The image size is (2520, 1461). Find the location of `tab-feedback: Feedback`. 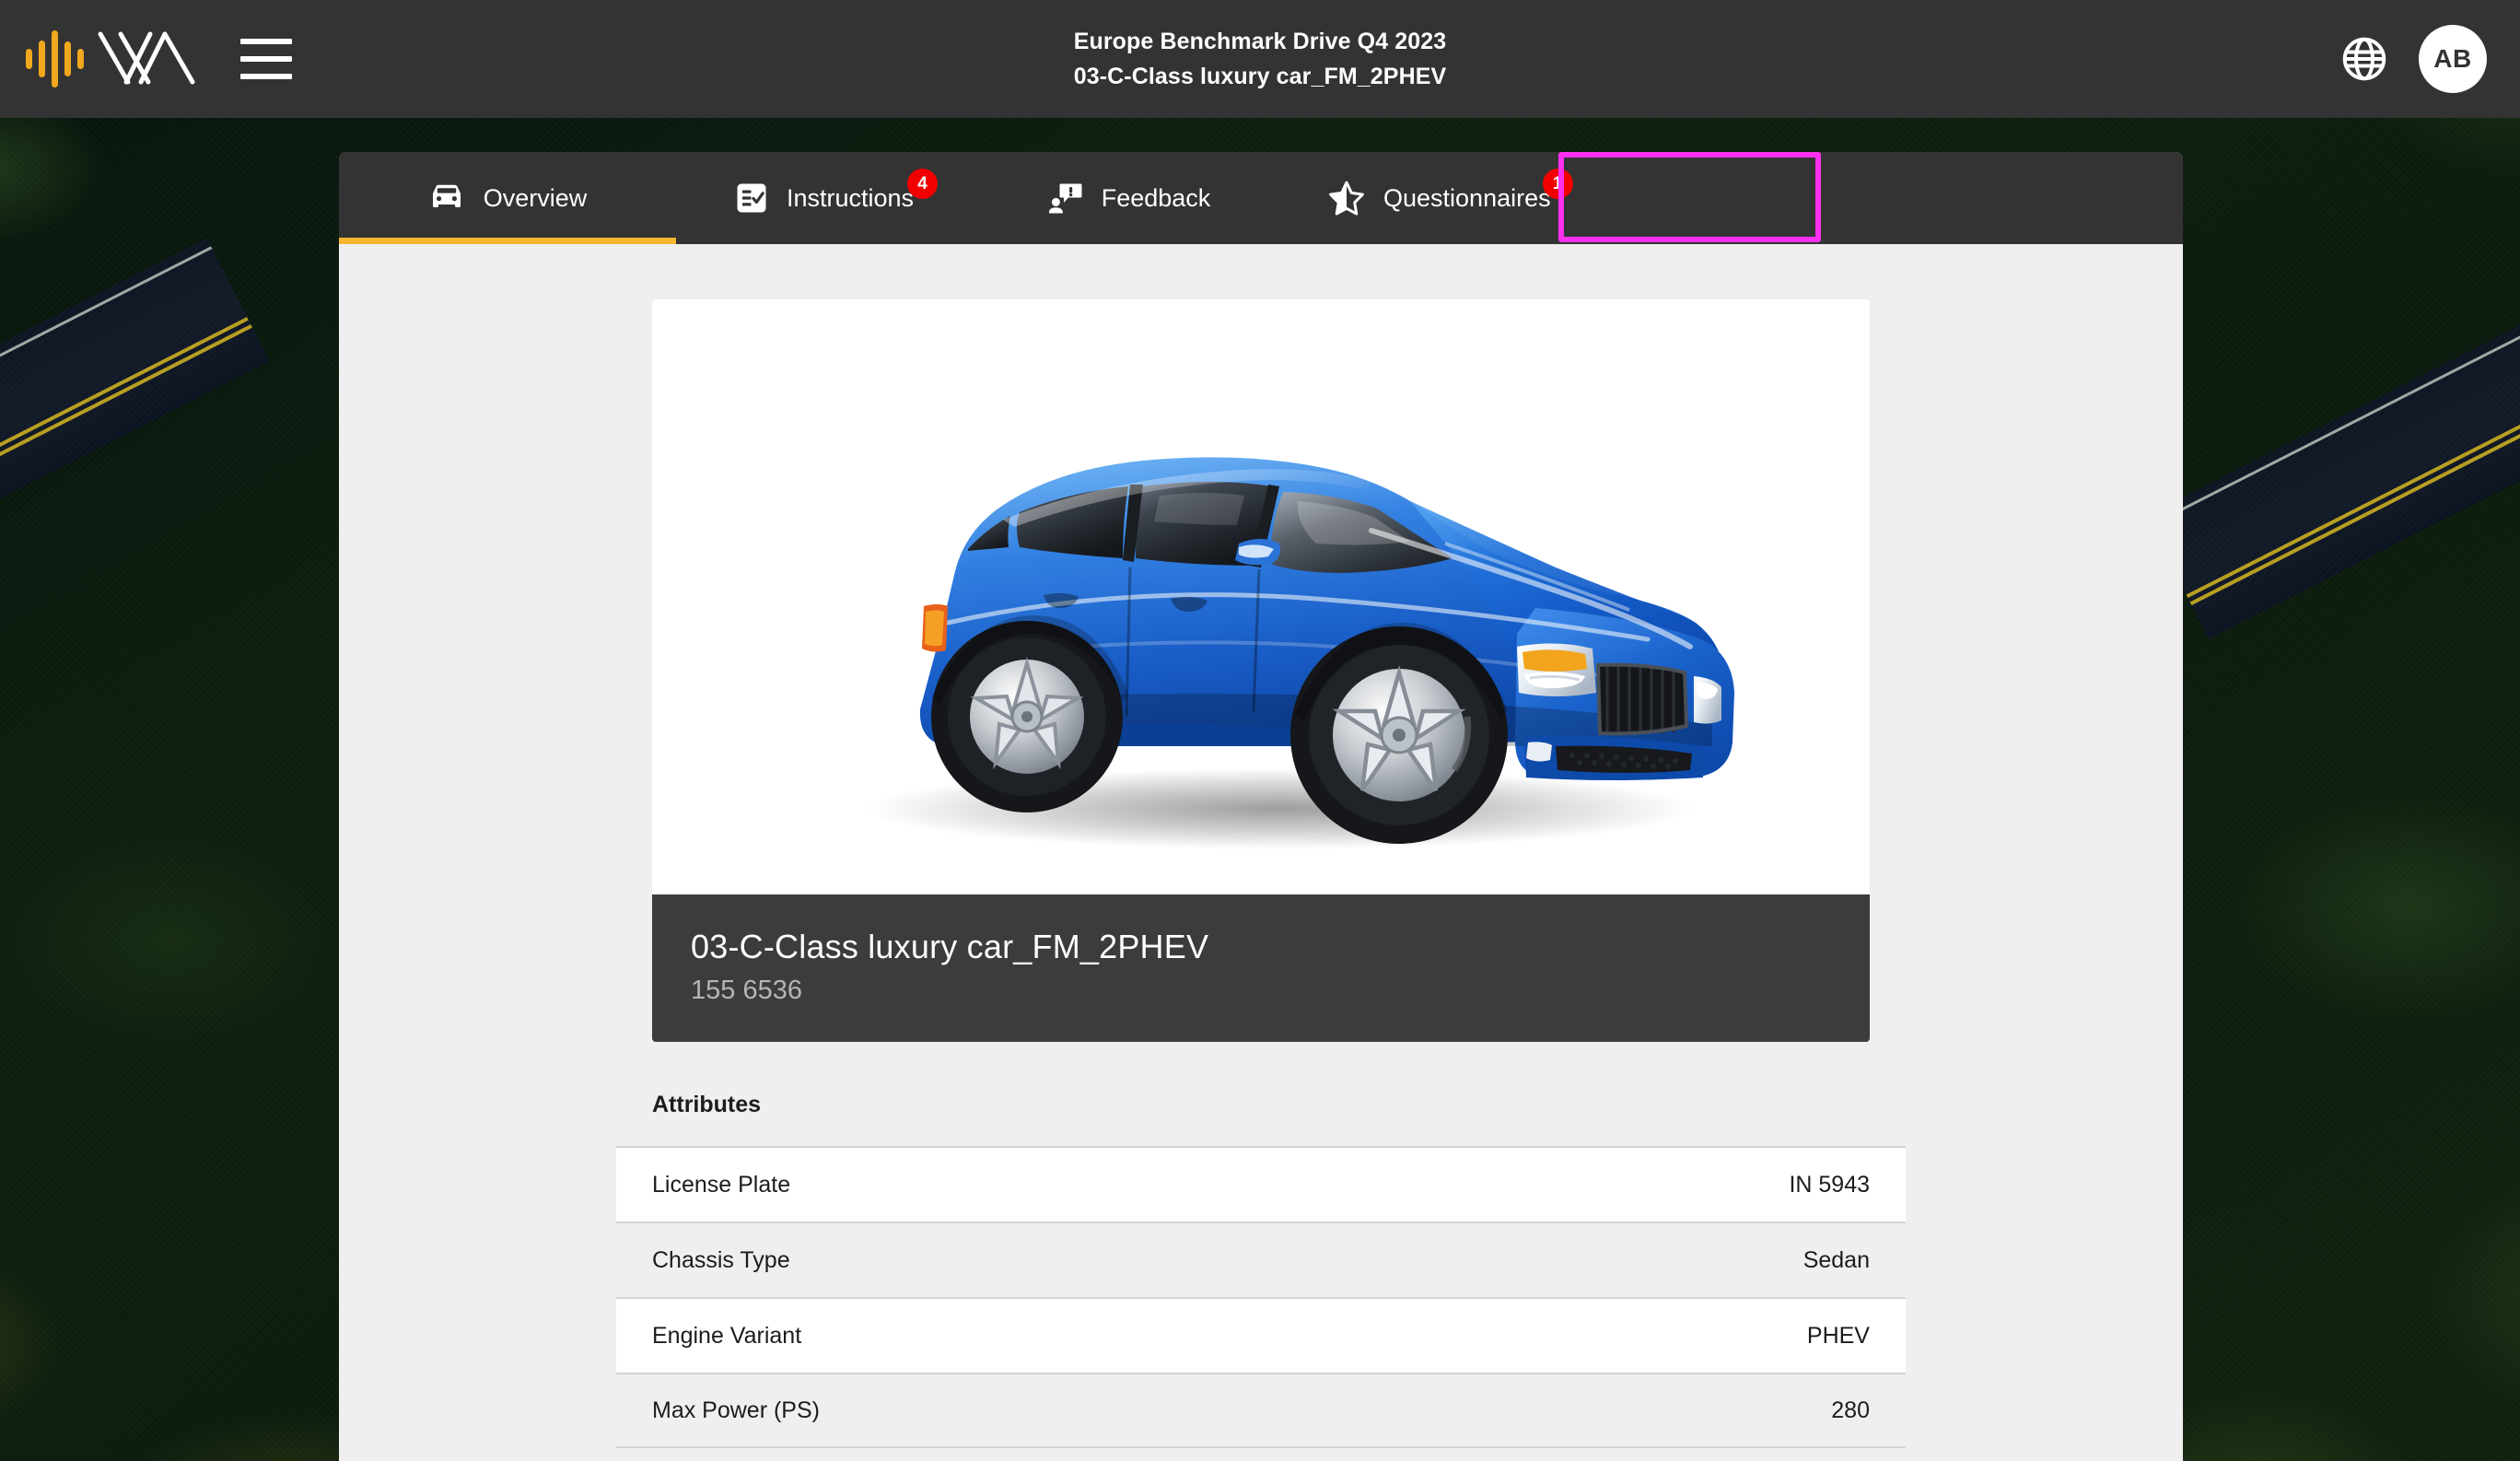

tab-feedback: Feedback is located at coordinates (1129, 198).